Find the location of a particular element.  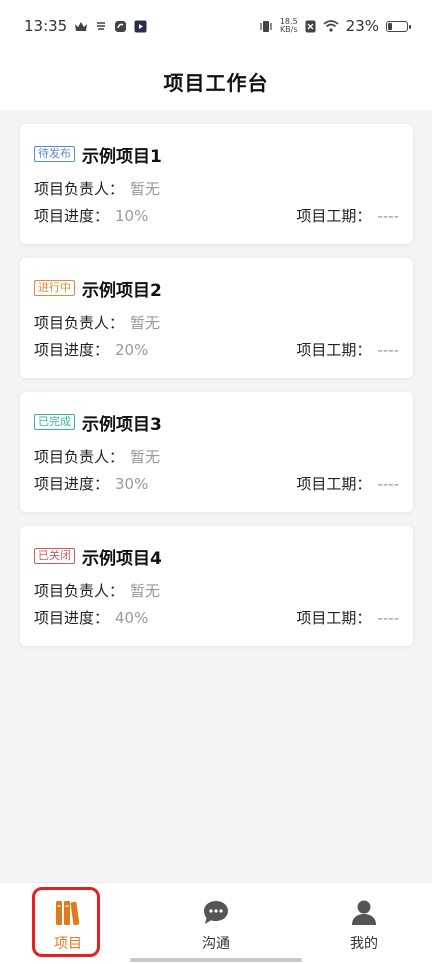

project-card-header: 已完成 示例项目3 is located at coordinates (216, 423).